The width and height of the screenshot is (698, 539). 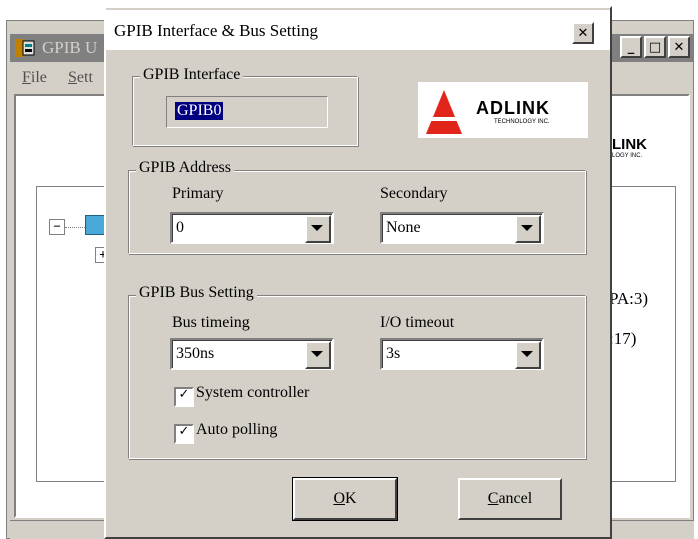 What do you see at coordinates (631, 47) in the screenshot?
I see `minimize-button: _` at bounding box center [631, 47].